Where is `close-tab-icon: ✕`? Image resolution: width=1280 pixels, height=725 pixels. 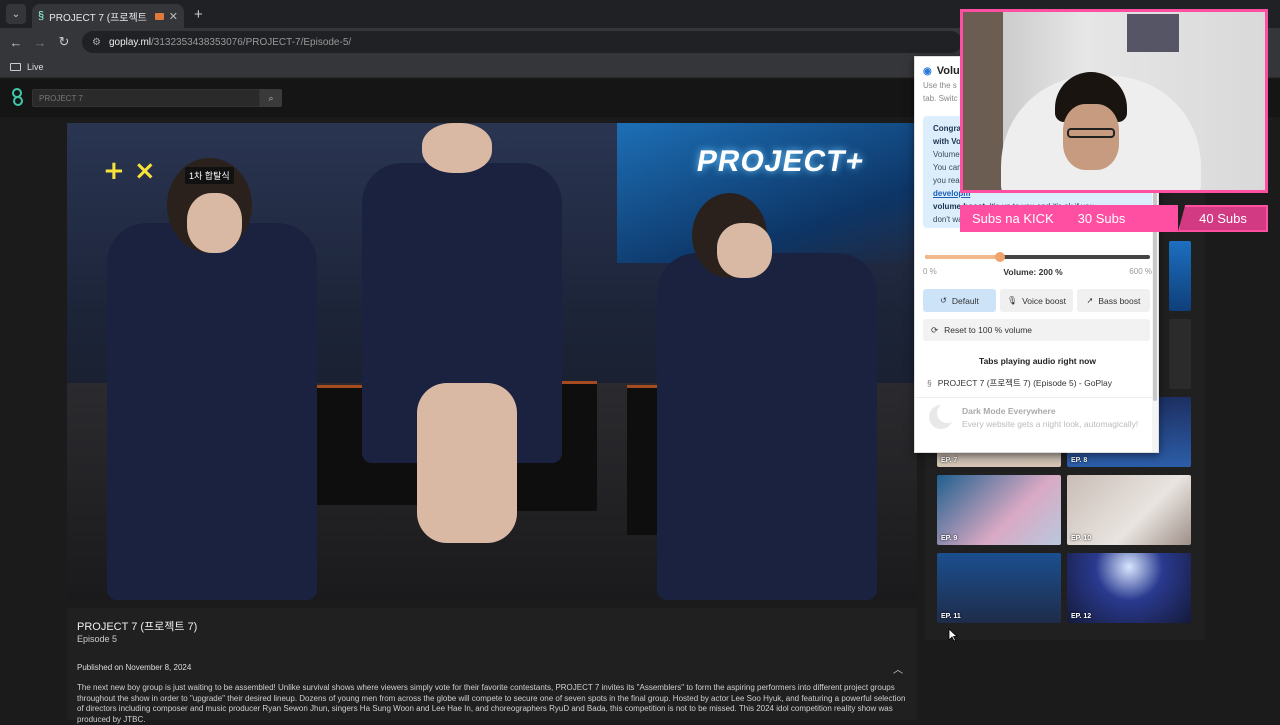 close-tab-icon: ✕ is located at coordinates (173, 16).